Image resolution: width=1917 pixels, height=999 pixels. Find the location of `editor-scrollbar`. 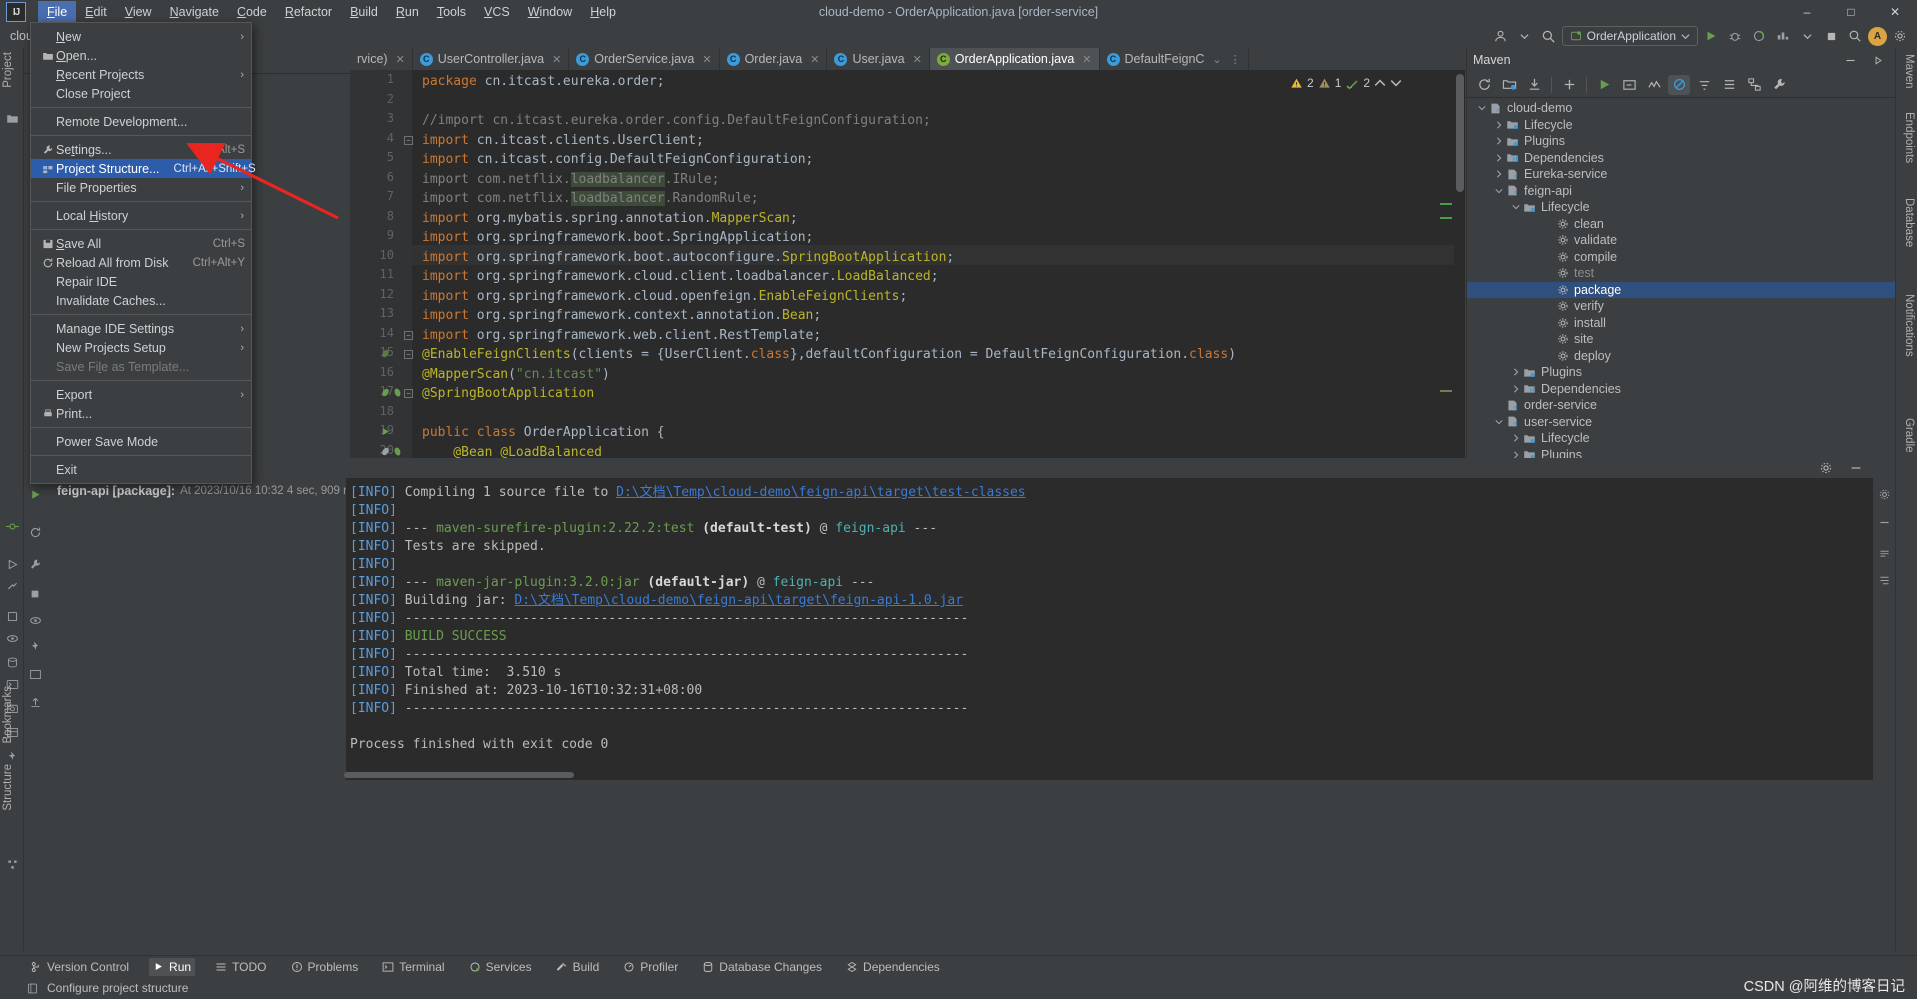

editor-scrollbar is located at coordinates (1459, 265).